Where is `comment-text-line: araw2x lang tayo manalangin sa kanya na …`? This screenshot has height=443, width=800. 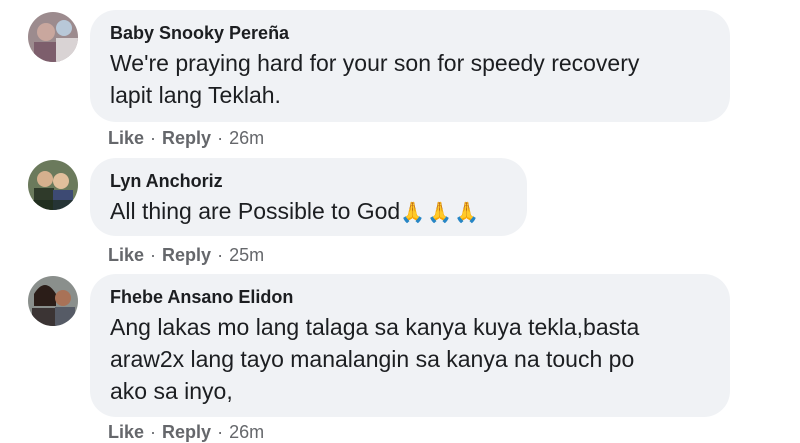 comment-text-line: araw2x lang tayo manalangin sa kanya na … is located at coordinates (372, 359).